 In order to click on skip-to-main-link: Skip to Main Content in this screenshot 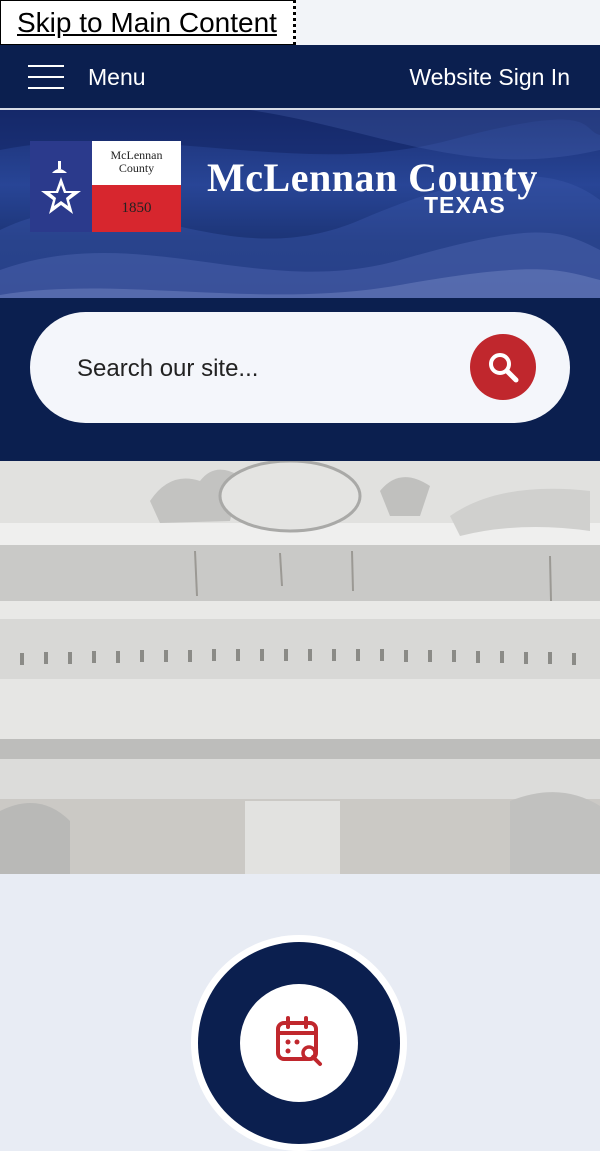, I will do `click(148, 22)`.